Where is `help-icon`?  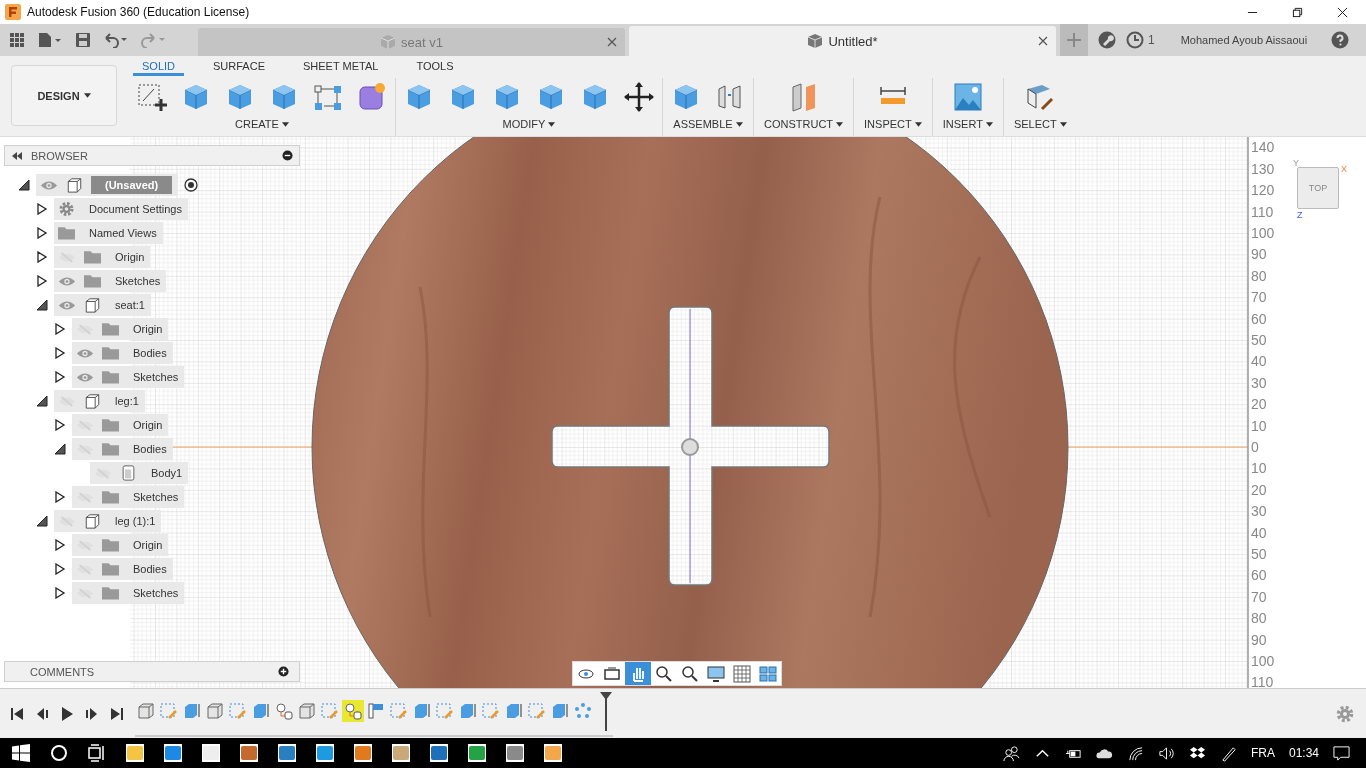
help-icon is located at coordinates (1340, 40).